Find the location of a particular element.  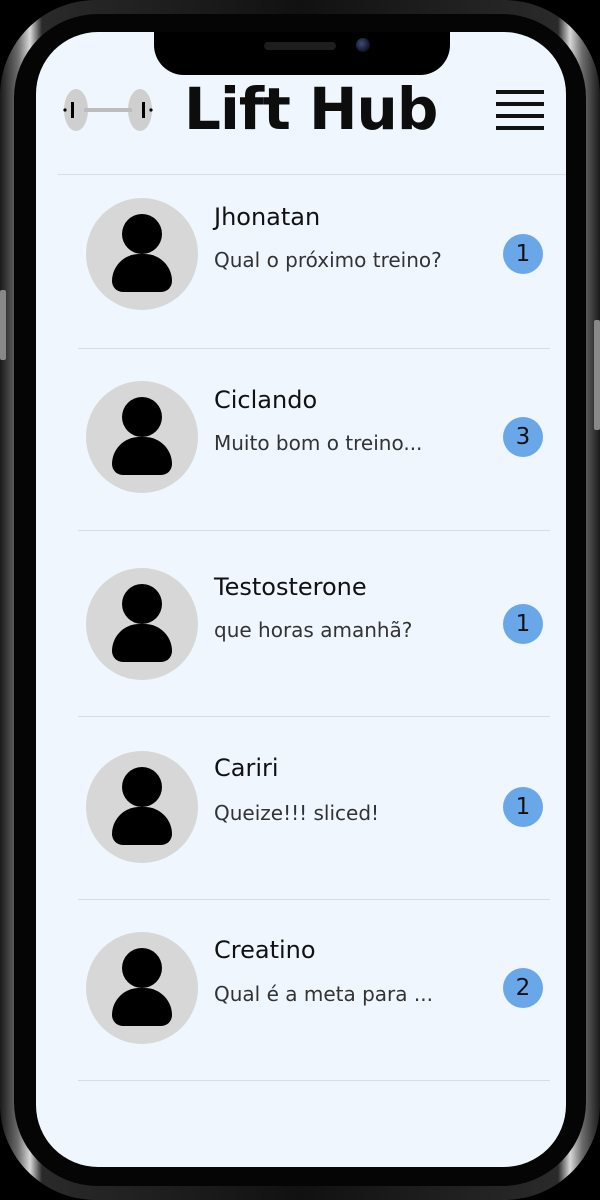

chat-item-cariri: Cariri Queize!!! sliced! 1 is located at coordinates (301, 808).